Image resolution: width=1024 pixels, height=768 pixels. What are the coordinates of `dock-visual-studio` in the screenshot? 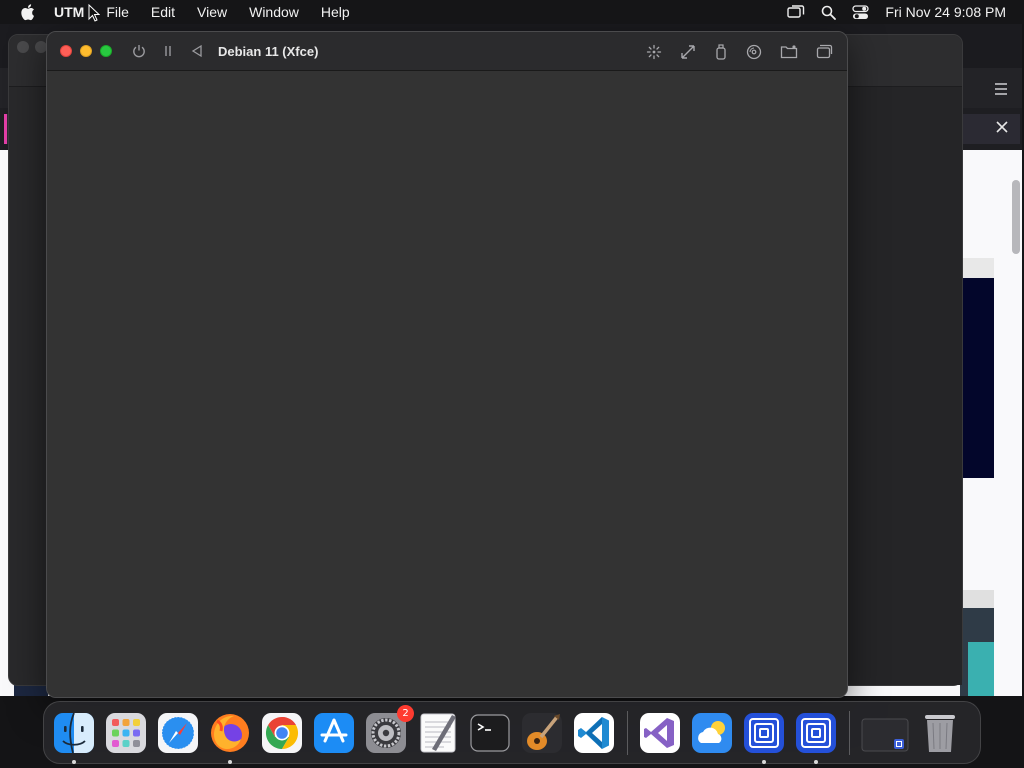 It's located at (660, 733).